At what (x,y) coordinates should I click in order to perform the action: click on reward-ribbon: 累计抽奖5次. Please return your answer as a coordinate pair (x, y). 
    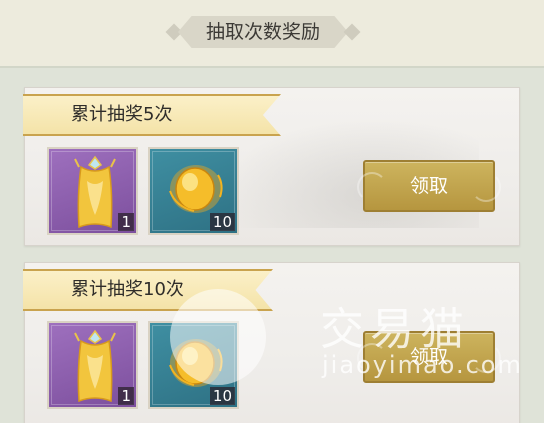
    Looking at the image, I should click on (152, 115).